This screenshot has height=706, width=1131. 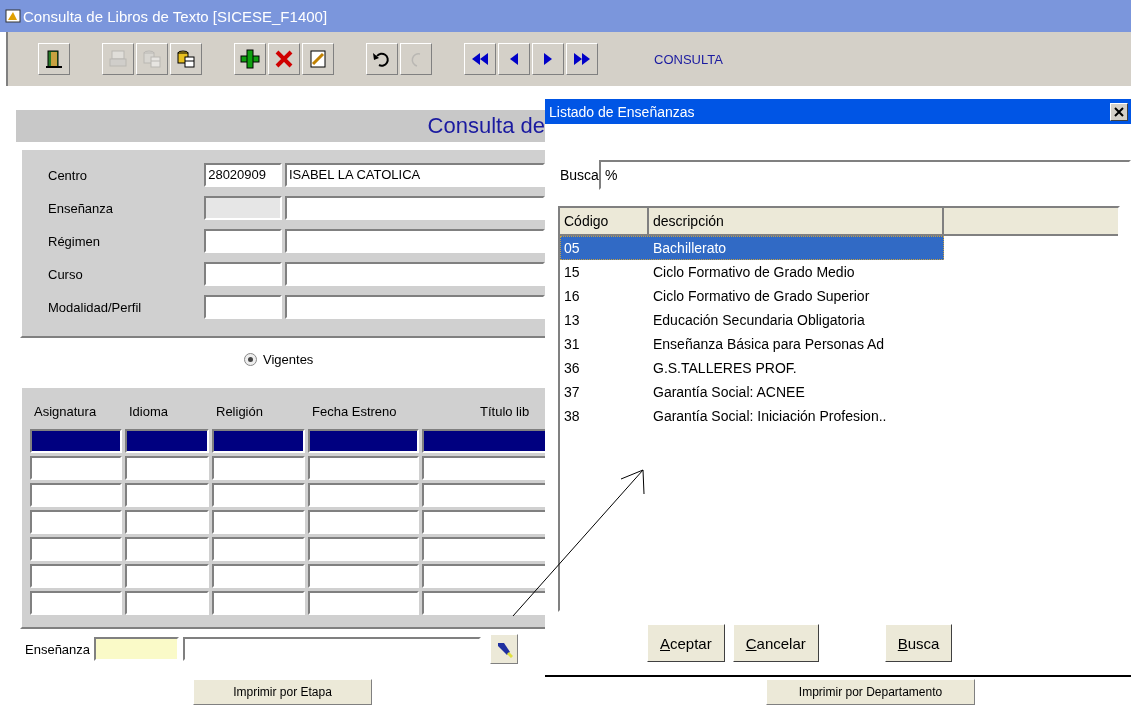 I want to click on list-row: 37 Garantía Social: ACNEE, so click(x=752, y=392).